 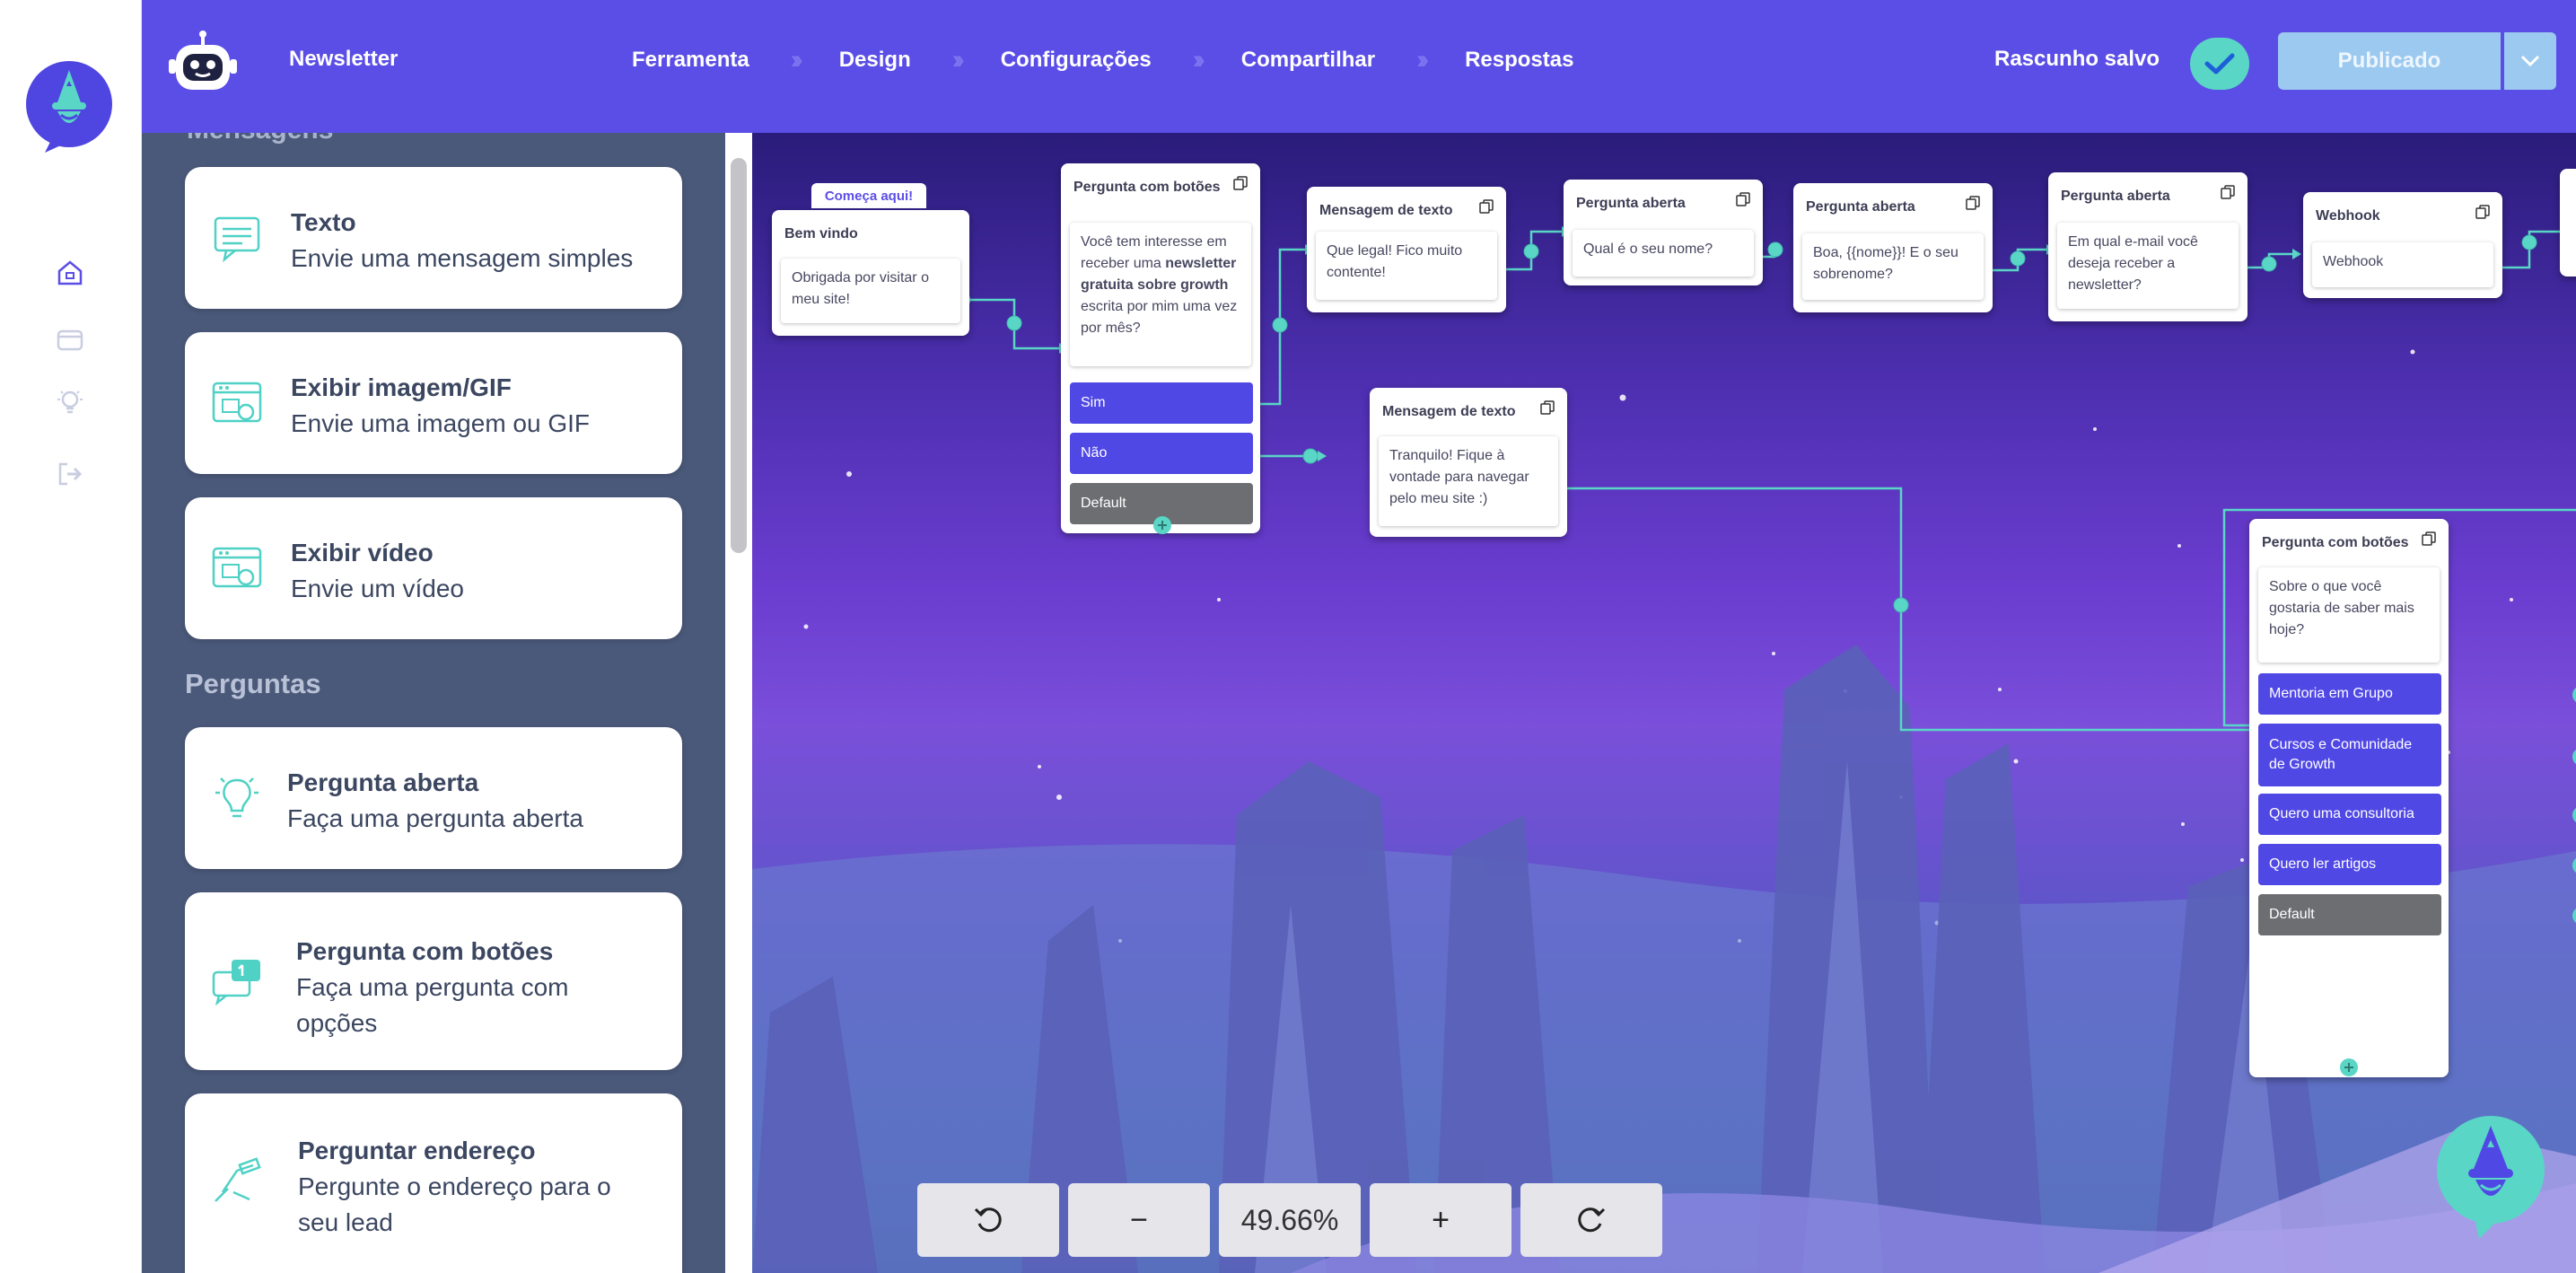 I want to click on start-tag: Começa aqui!, so click(x=868, y=195).